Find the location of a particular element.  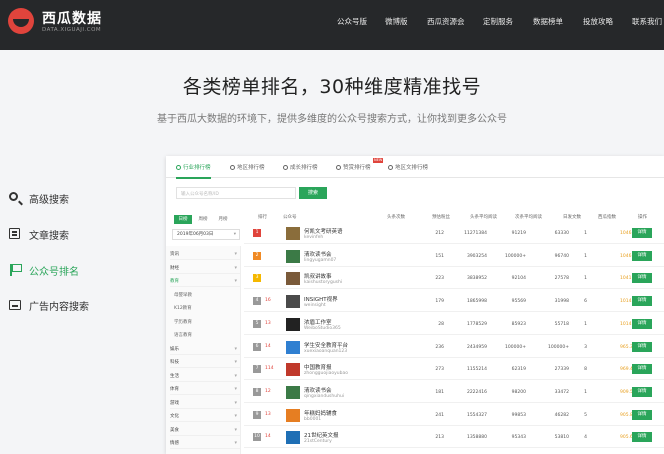

side-menu-article-search: 文章搜索 is located at coordinates (38, 234).